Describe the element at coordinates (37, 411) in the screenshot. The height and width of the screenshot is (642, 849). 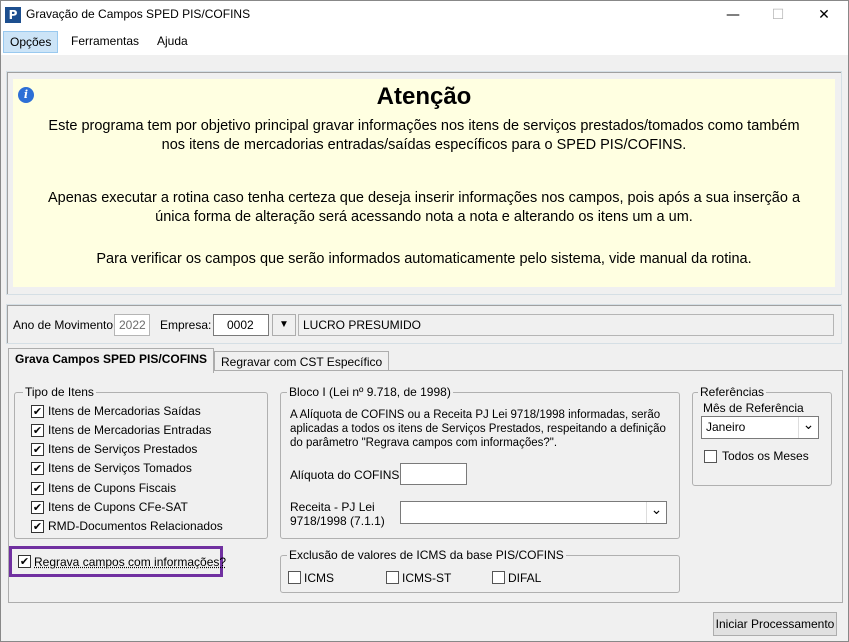
I see `checkbox-mercadorias-saidas: ✔` at that location.